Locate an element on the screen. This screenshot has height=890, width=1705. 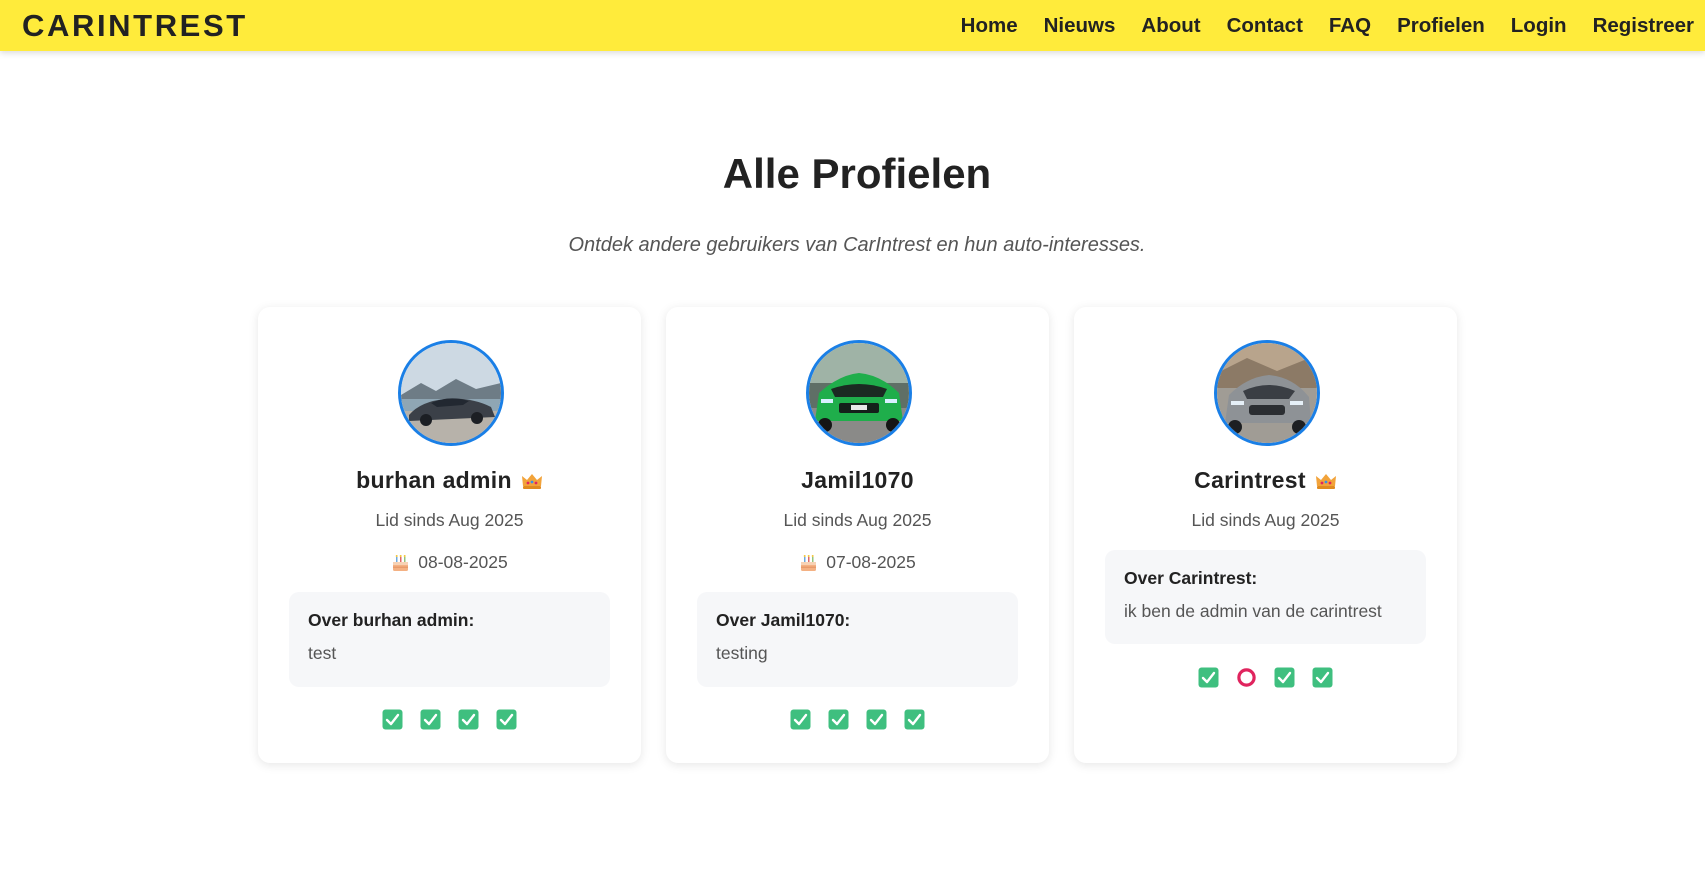
about-box: Over burhan admin: test is located at coordinates (449, 639).